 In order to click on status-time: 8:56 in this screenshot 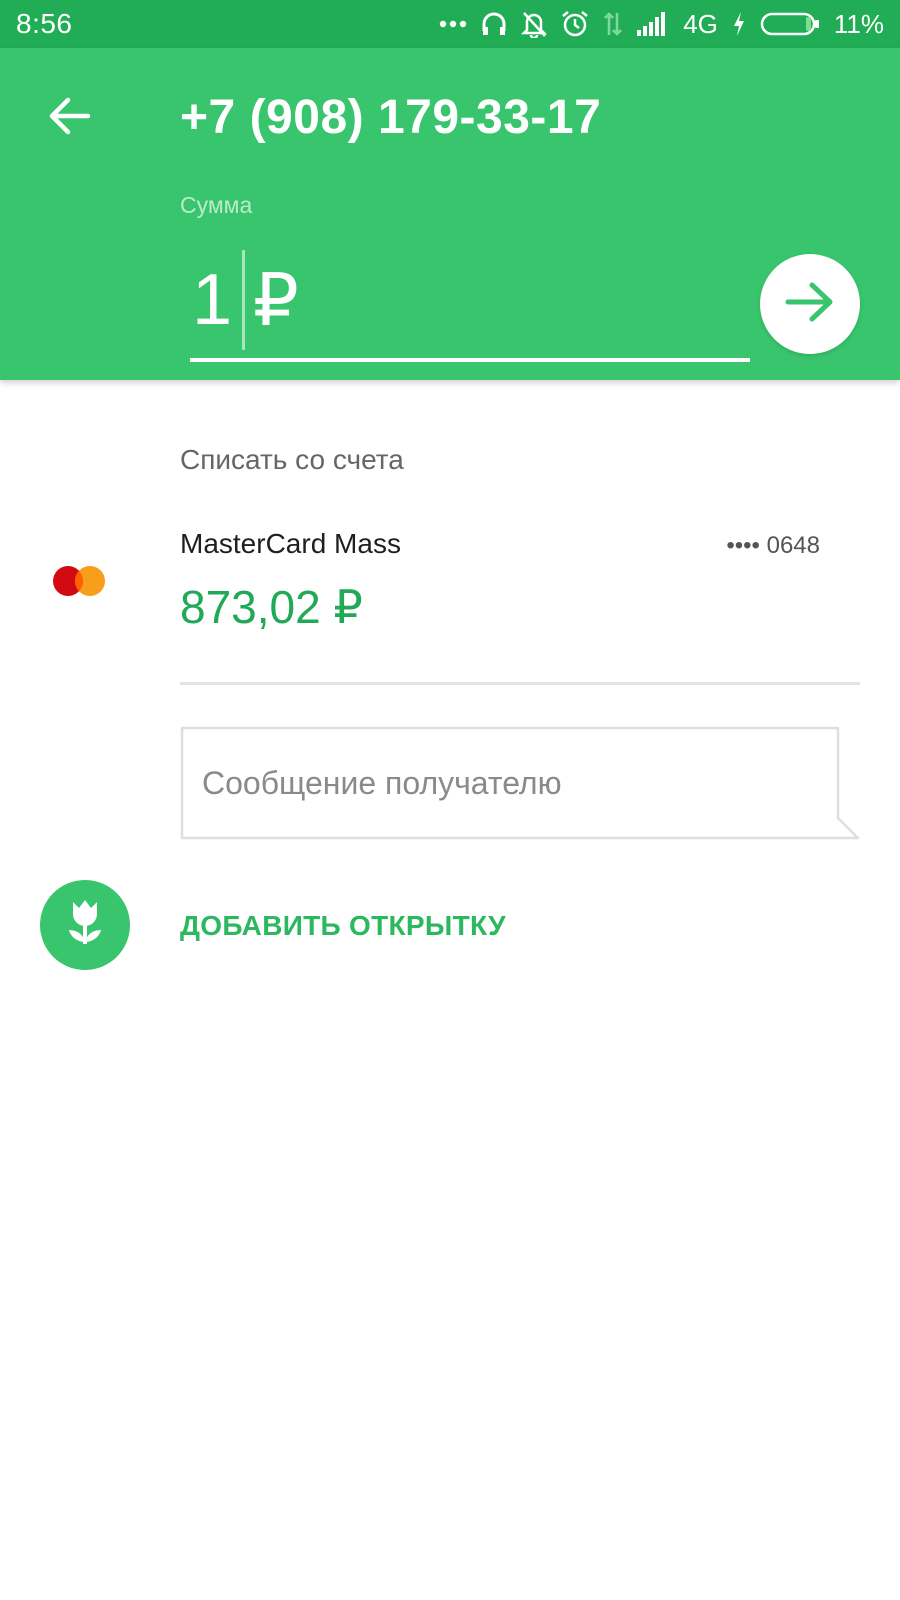, I will do `click(44, 23)`.